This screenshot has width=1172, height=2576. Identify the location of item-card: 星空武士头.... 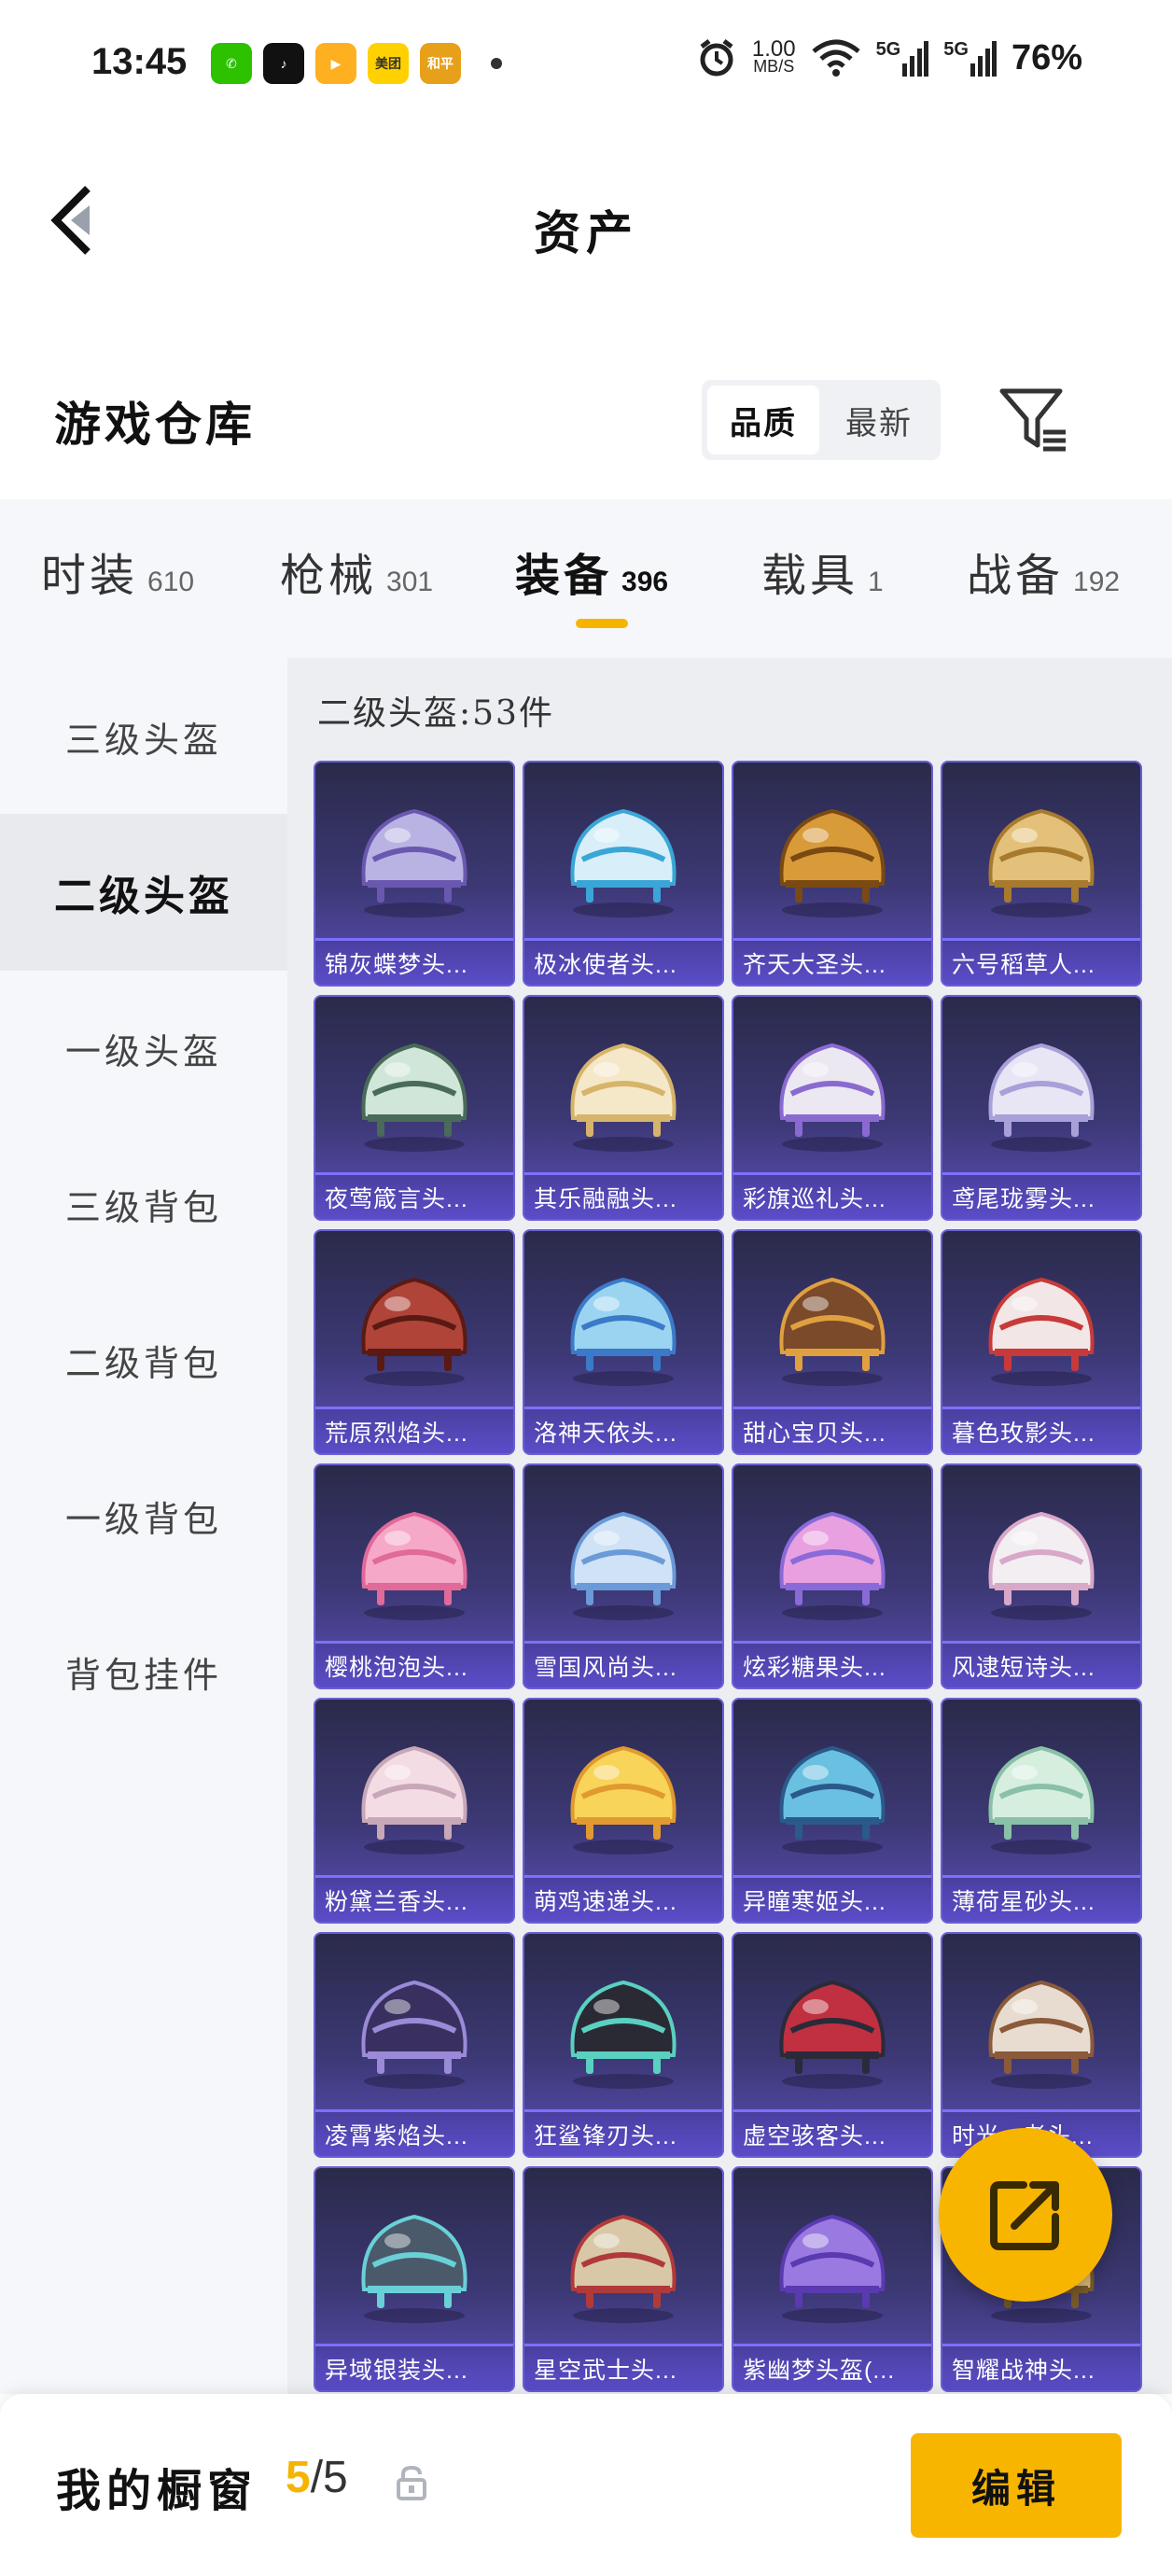
(623, 2279).